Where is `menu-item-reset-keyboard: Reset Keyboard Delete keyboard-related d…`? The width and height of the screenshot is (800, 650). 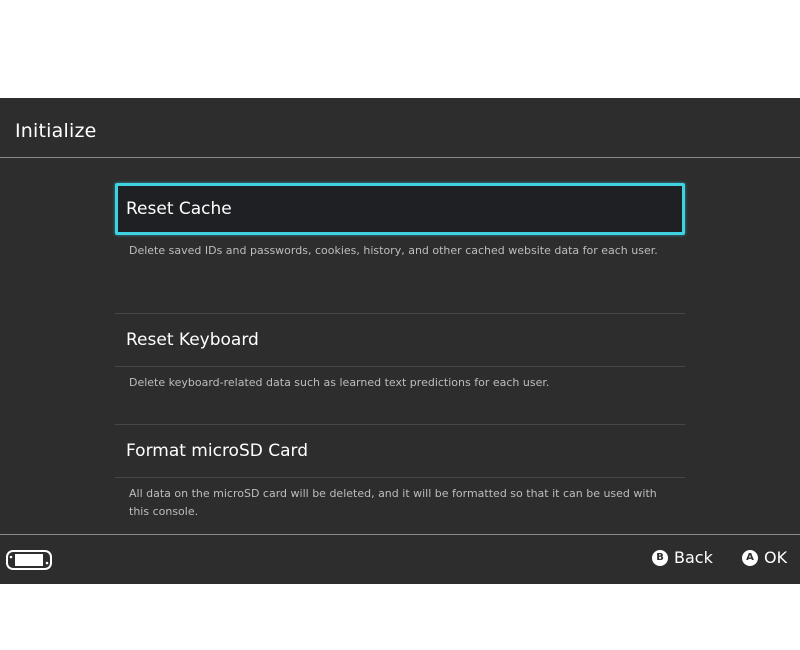
menu-item-reset-keyboard: Reset Keyboard Delete keyboard-related d… is located at coordinates (400, 353).